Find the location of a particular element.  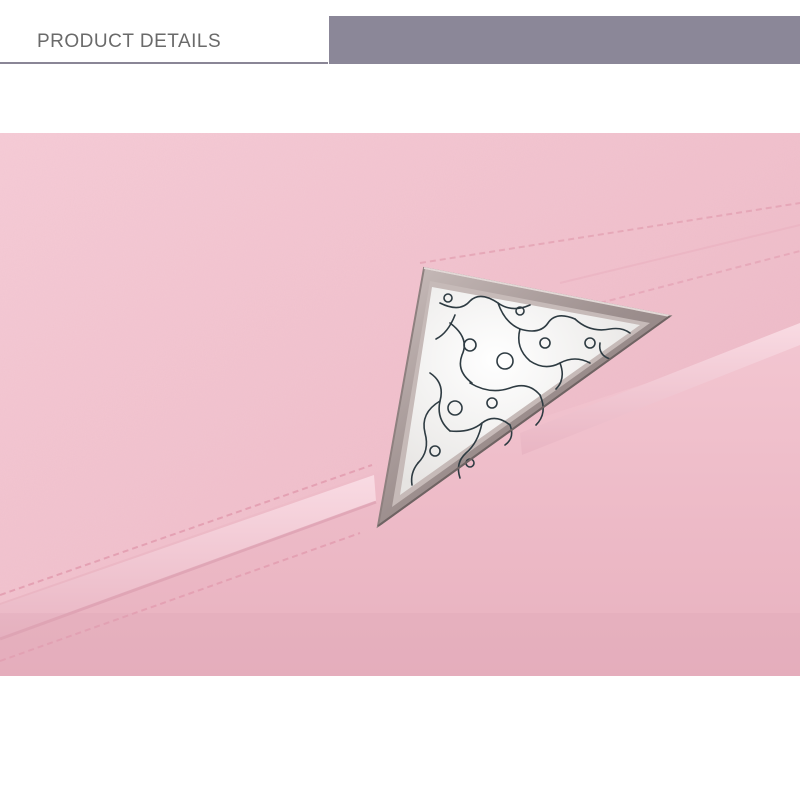

header-label-box: PRODUCT DETAILS is located at coordinates (164, 40).